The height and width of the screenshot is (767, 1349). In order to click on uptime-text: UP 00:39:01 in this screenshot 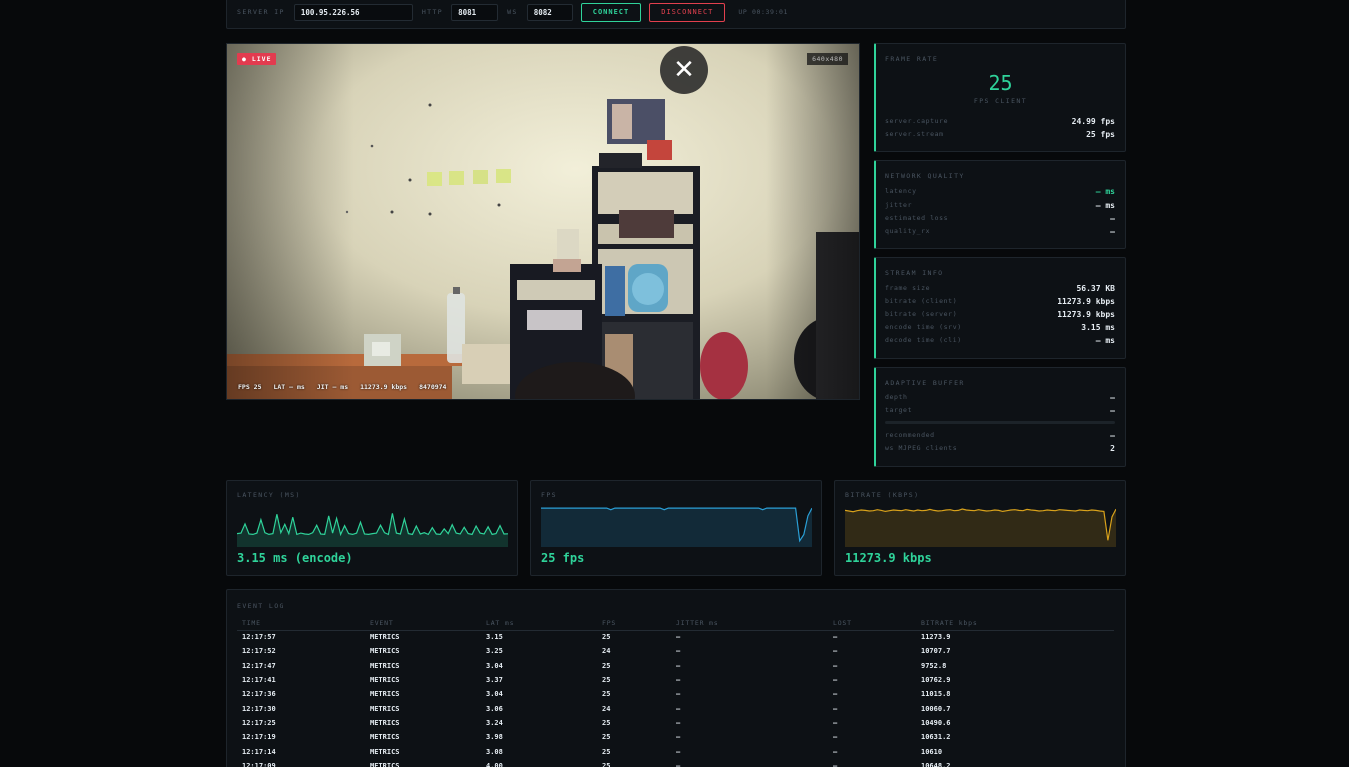, I will do `click(763, 12)`.